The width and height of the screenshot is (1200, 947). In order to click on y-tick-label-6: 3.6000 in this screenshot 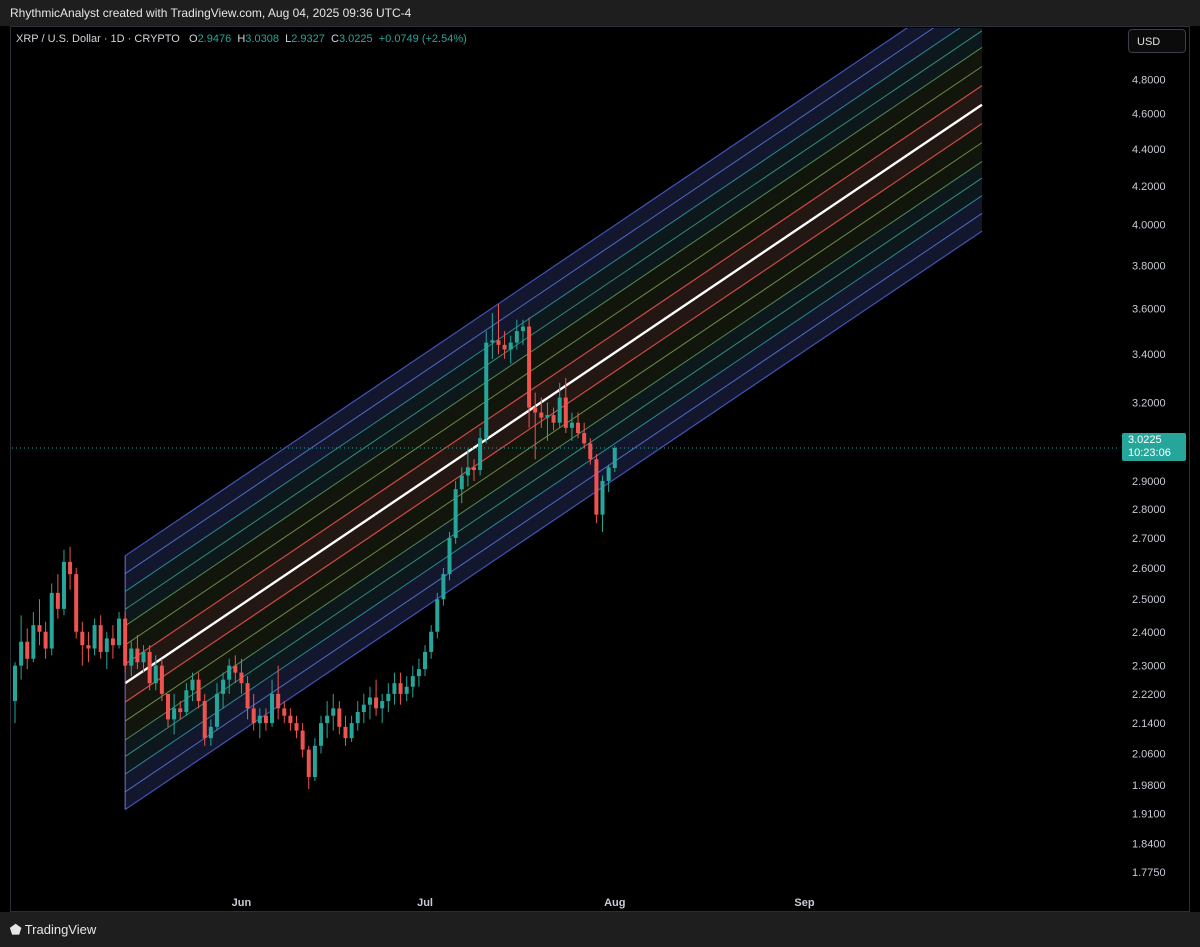, I will do `click(1149, 310)`.